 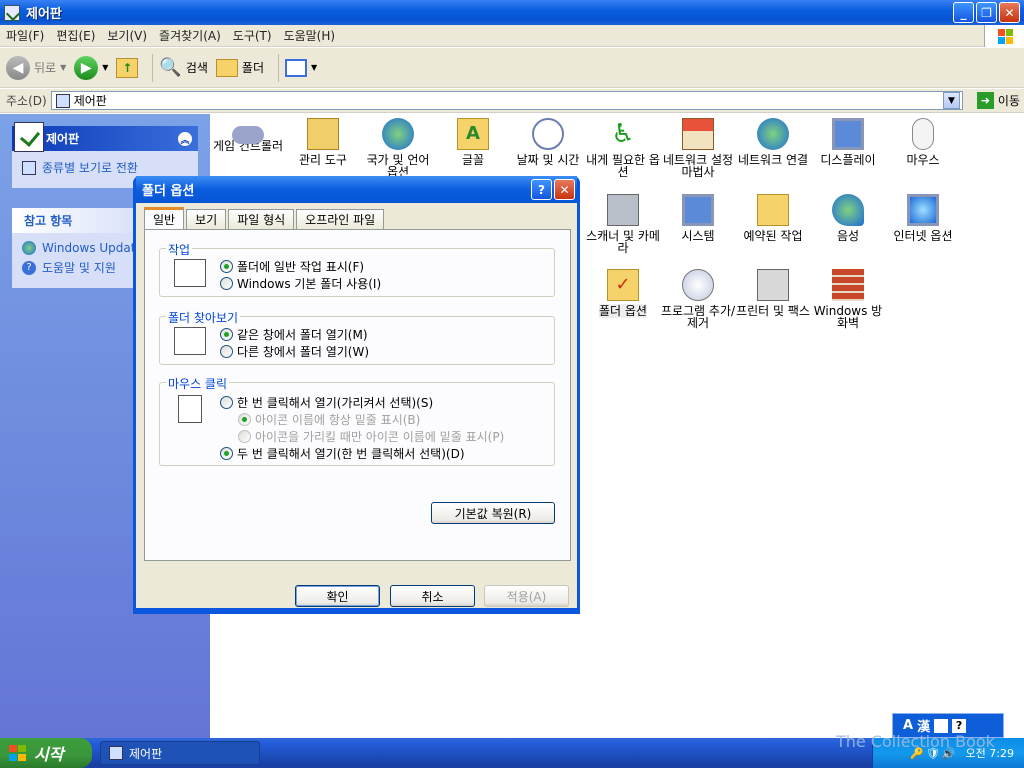 What do you see at coordinates (698, 148) in the screenshot?
I see `item-network-wizard: 네트워크 설정 마법사` at bounding box center [698, 148].